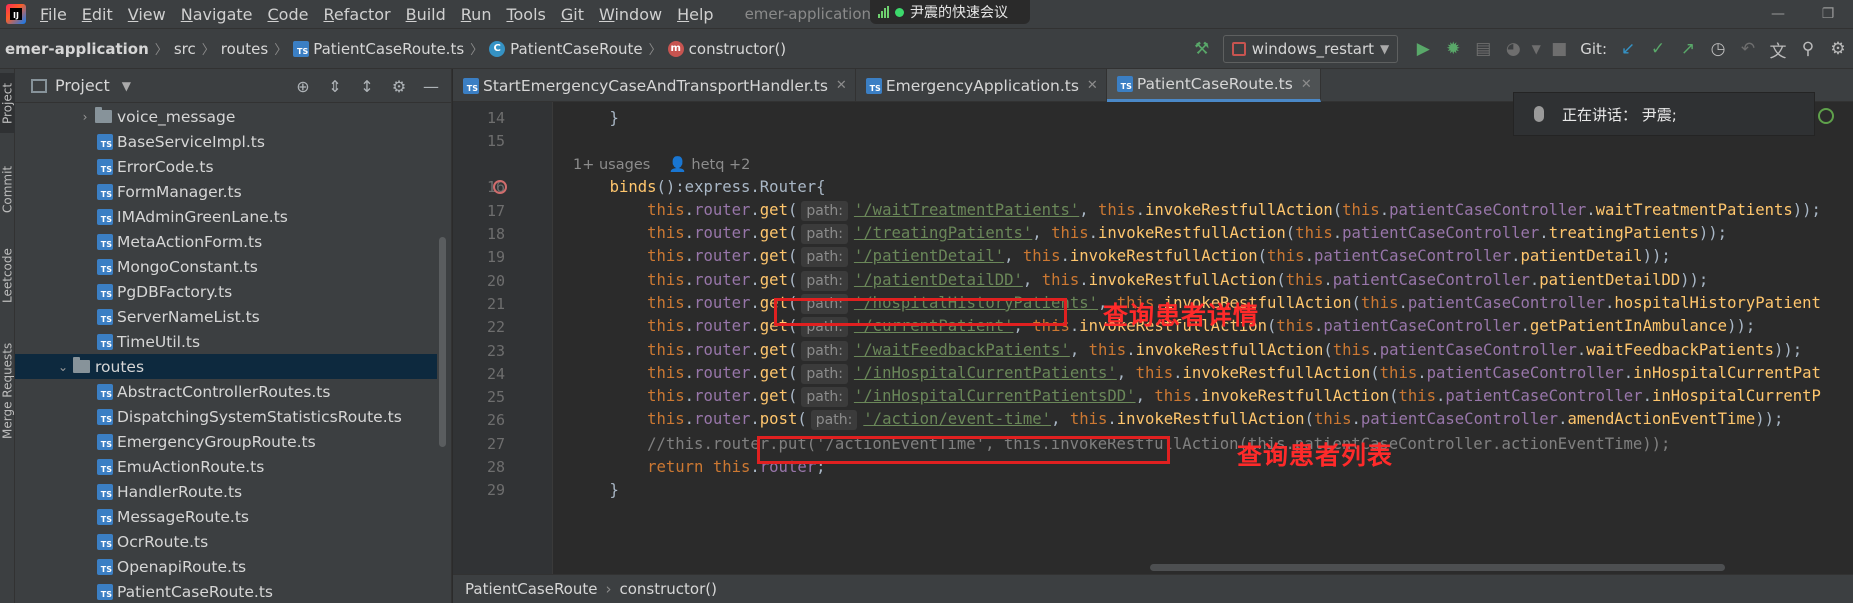 The width and height of the screenshot is (1853, 603). What do you see at coordinates (226, 216) in the screenshot?
I see `tree-file: TS IMAdminGreenLane.ts` at bounding box center [226, 216].